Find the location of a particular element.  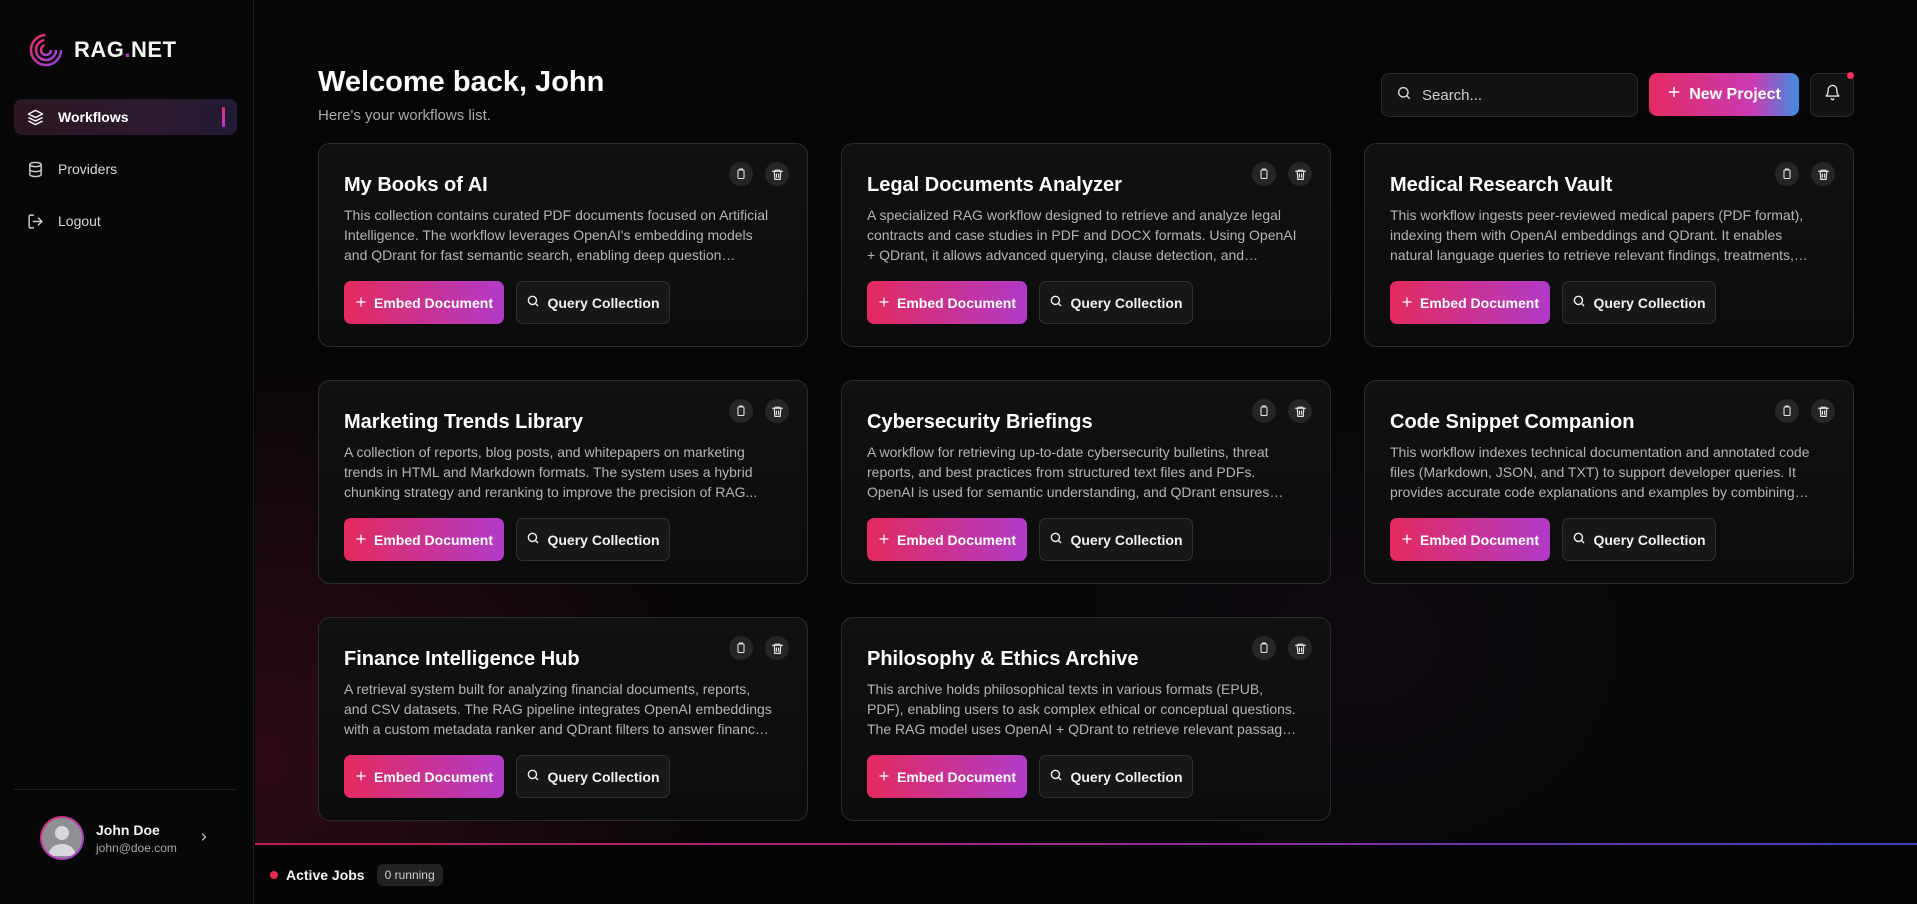

avatar is located at coordinates (62, 838).